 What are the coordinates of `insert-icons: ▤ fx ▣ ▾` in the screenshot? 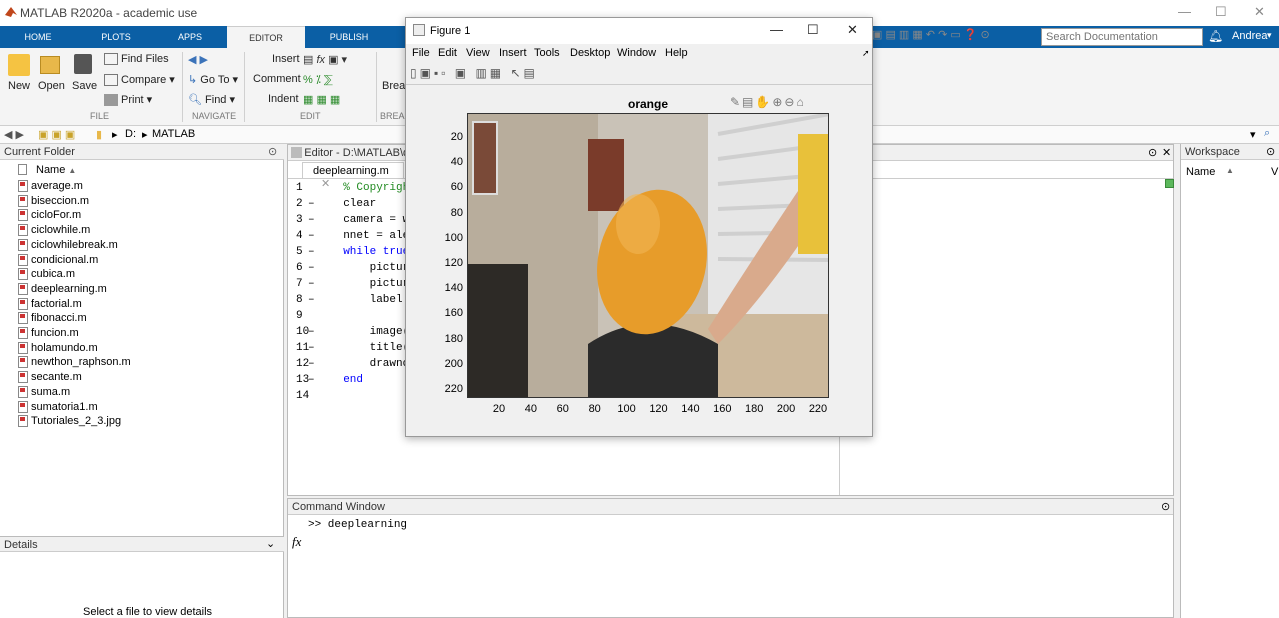 It's located at (325, 59).